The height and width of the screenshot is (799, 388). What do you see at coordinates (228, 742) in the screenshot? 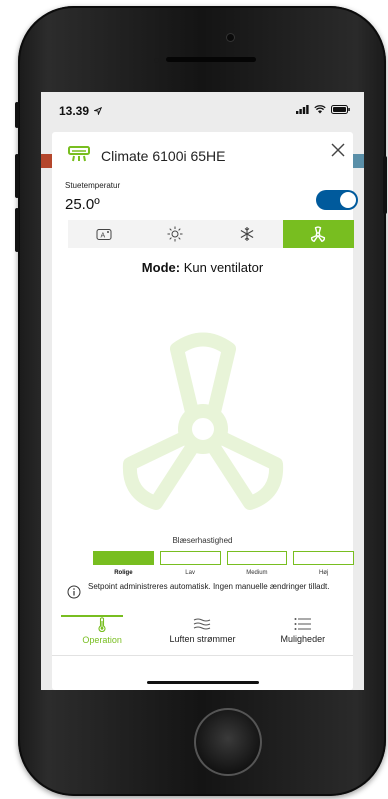
I see `home-button` at bounding box center [228, 742].